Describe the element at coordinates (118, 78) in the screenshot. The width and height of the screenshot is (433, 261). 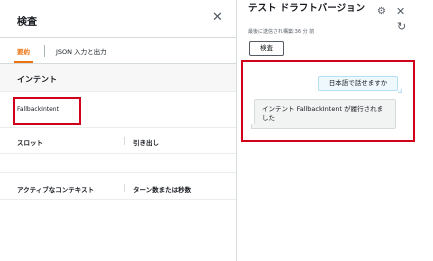
I see `intent-section-header: インテント` at that location.